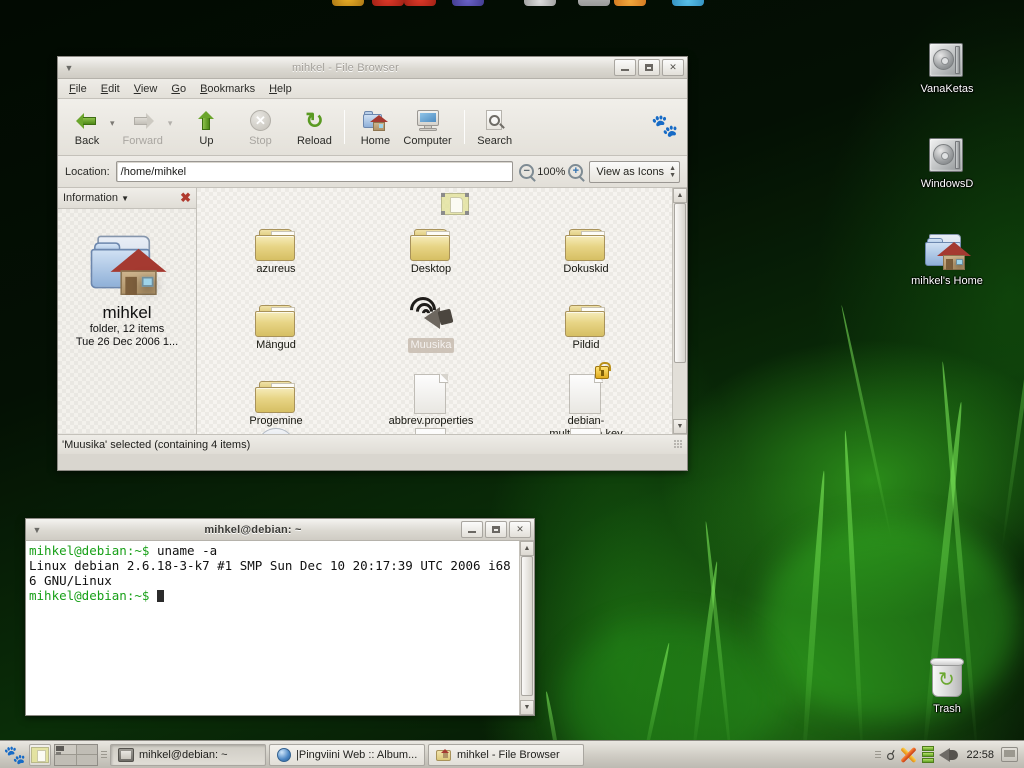  Describe the element at coordinates (260, 127) in the screenshot. I see `stop-button: ✕ Stop` at that location.